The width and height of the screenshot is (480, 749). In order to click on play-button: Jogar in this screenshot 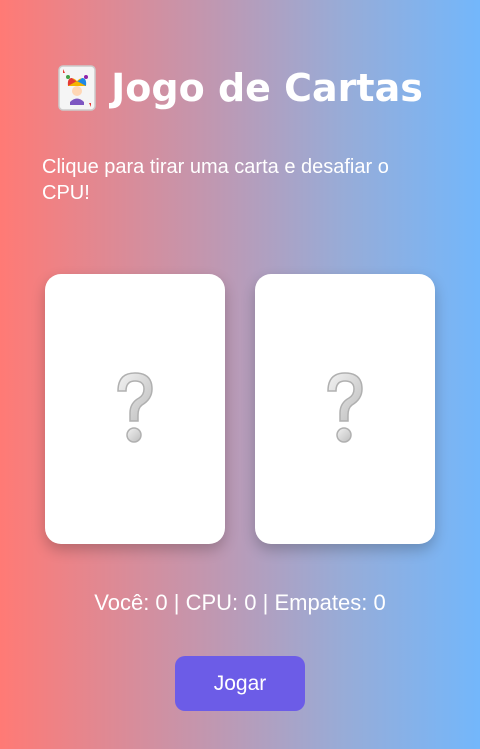, I will do `click(240, 683)`.